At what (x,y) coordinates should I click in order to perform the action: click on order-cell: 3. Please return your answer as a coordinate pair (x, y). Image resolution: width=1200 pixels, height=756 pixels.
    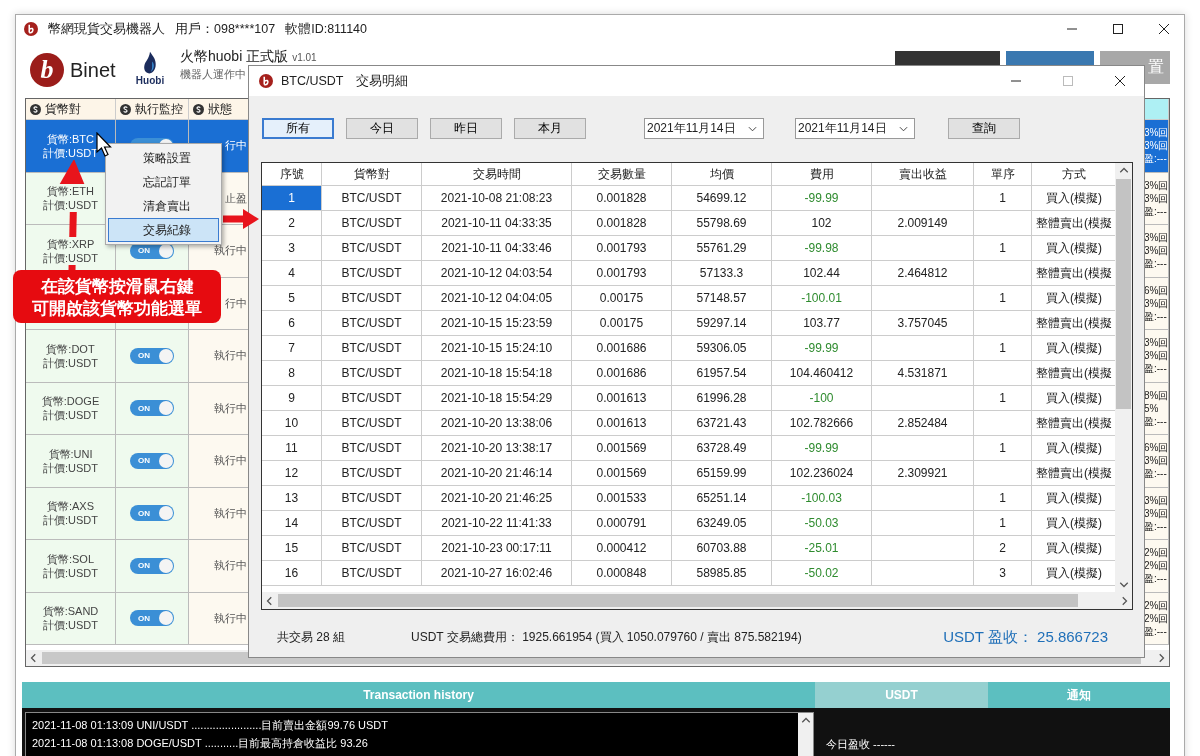
    Looking at the image, I should click on (1003, 573).